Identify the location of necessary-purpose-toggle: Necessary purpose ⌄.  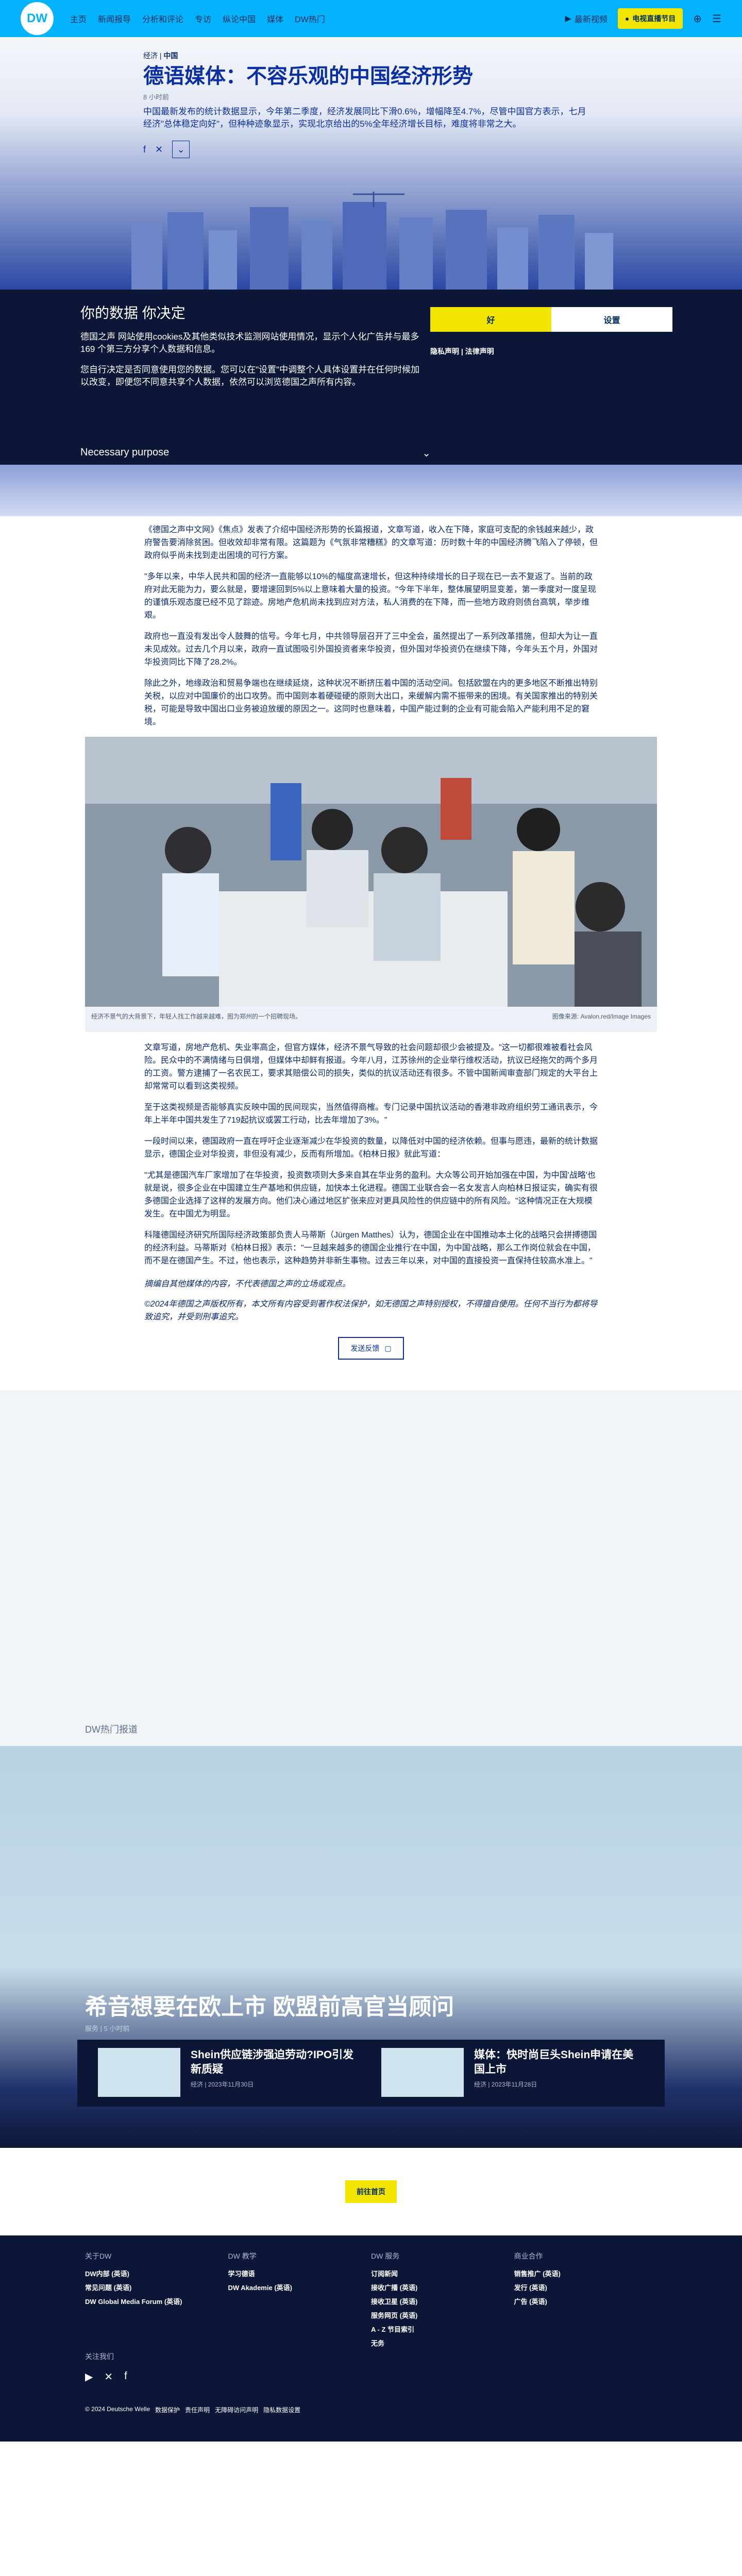
(255, 453).